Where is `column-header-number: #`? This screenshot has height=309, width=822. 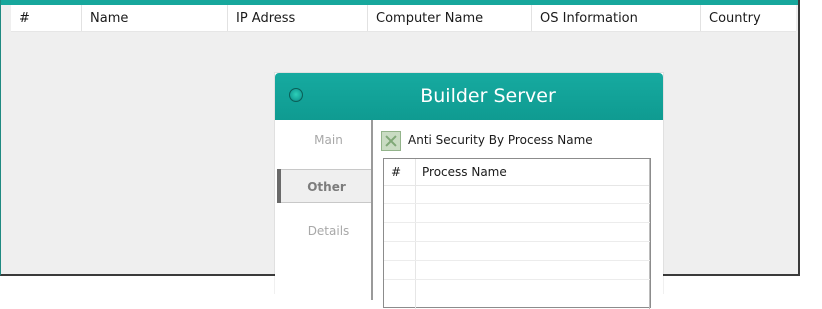
column-header-number: # is located at coordinates (46, 18).